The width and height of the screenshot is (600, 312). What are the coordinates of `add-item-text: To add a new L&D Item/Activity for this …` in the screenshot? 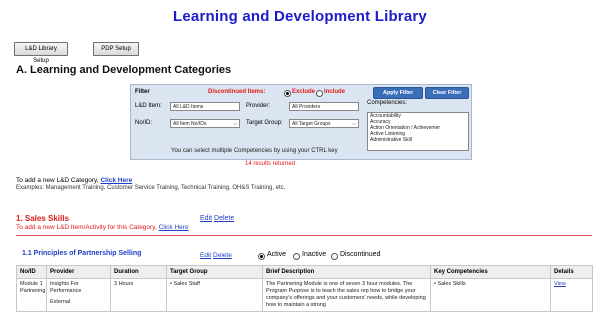 It's located at (86, 227).